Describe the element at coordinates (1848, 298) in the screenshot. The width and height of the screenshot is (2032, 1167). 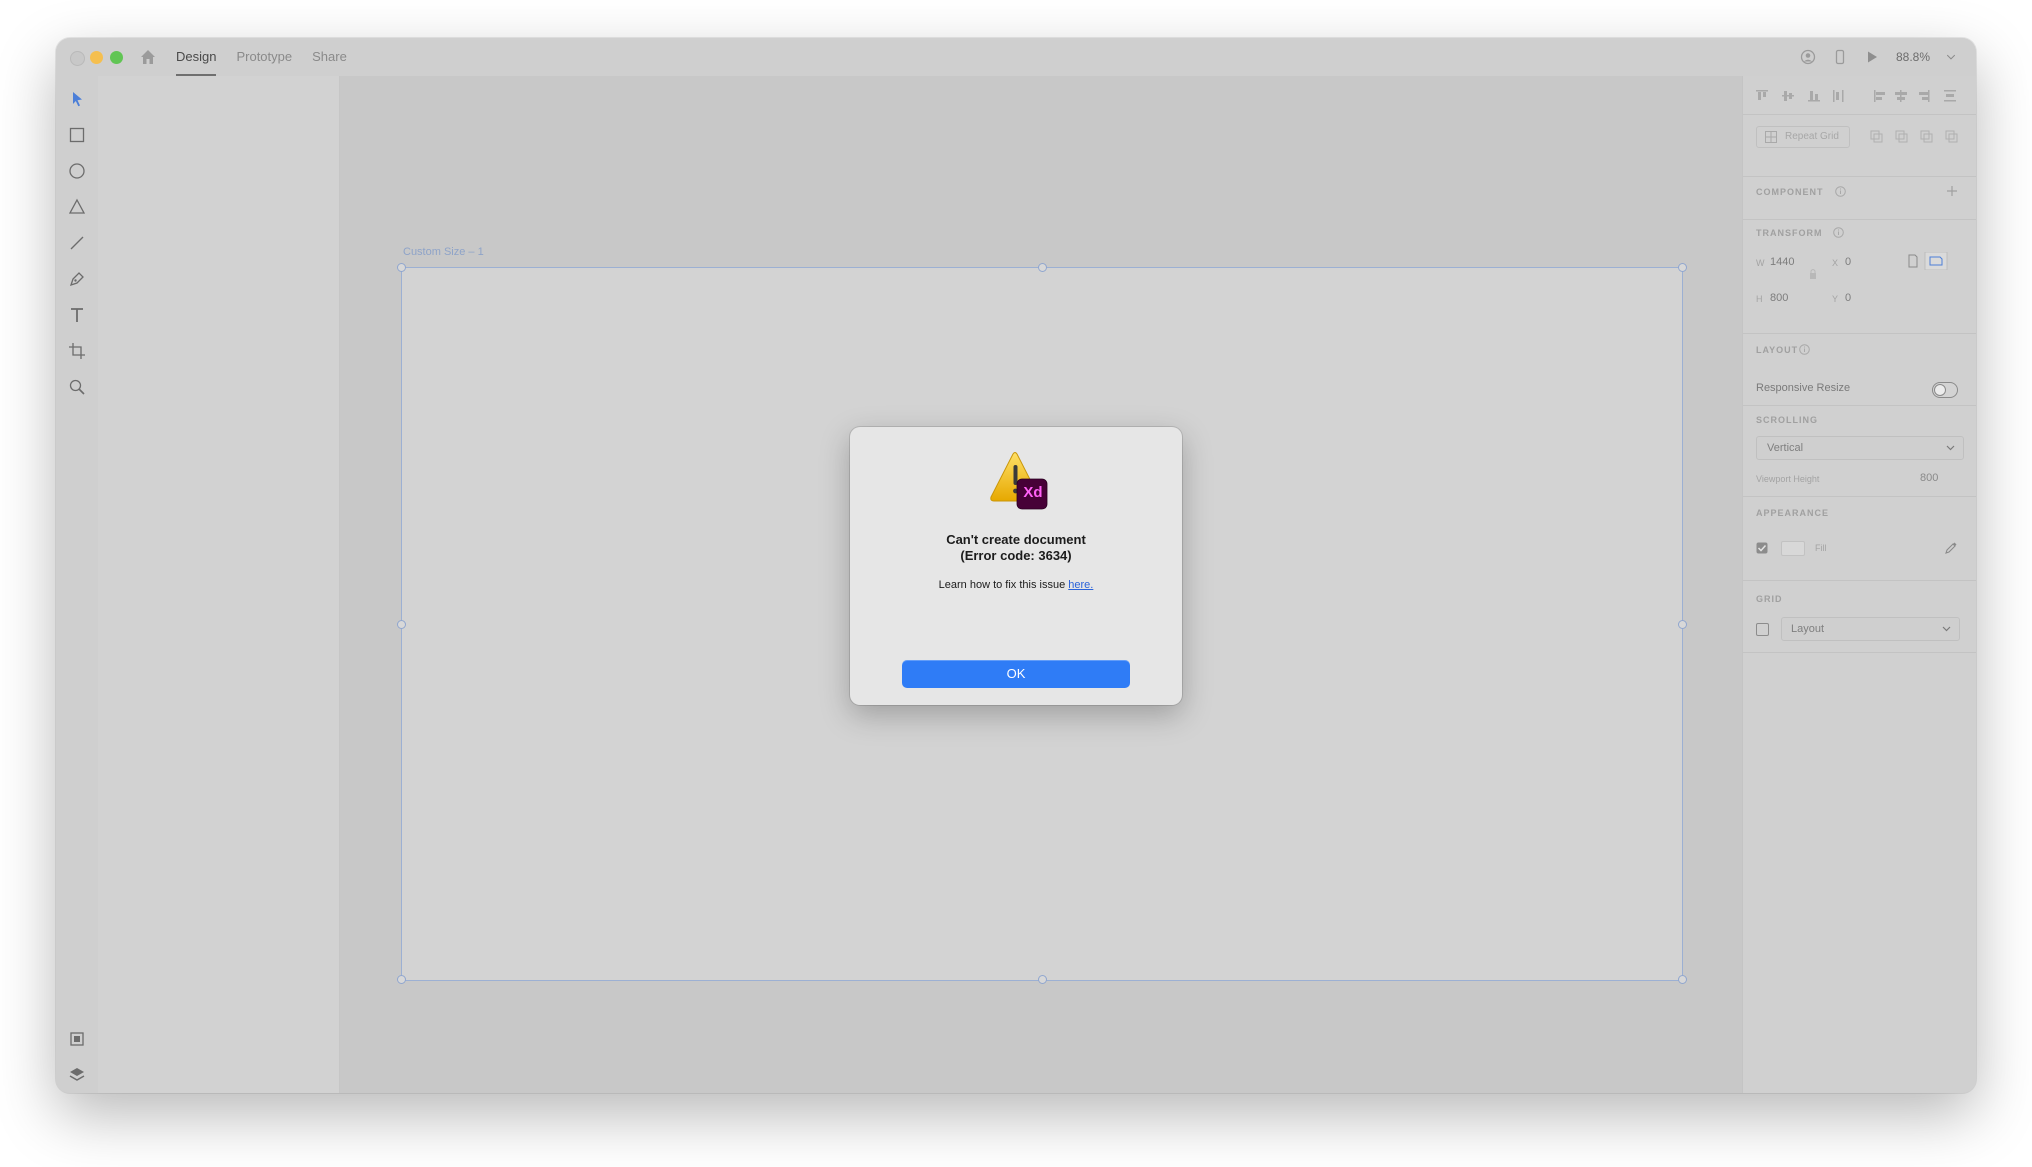
I see `y-field: 0` at that location.